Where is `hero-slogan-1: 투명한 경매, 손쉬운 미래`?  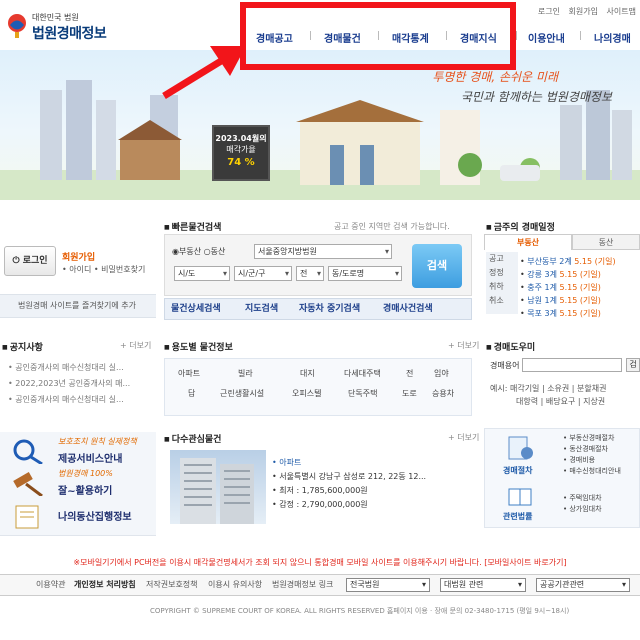 hero-slogan-1: 투명한 경매, 손쉬운 미래 is located at coordinates (495, 77).